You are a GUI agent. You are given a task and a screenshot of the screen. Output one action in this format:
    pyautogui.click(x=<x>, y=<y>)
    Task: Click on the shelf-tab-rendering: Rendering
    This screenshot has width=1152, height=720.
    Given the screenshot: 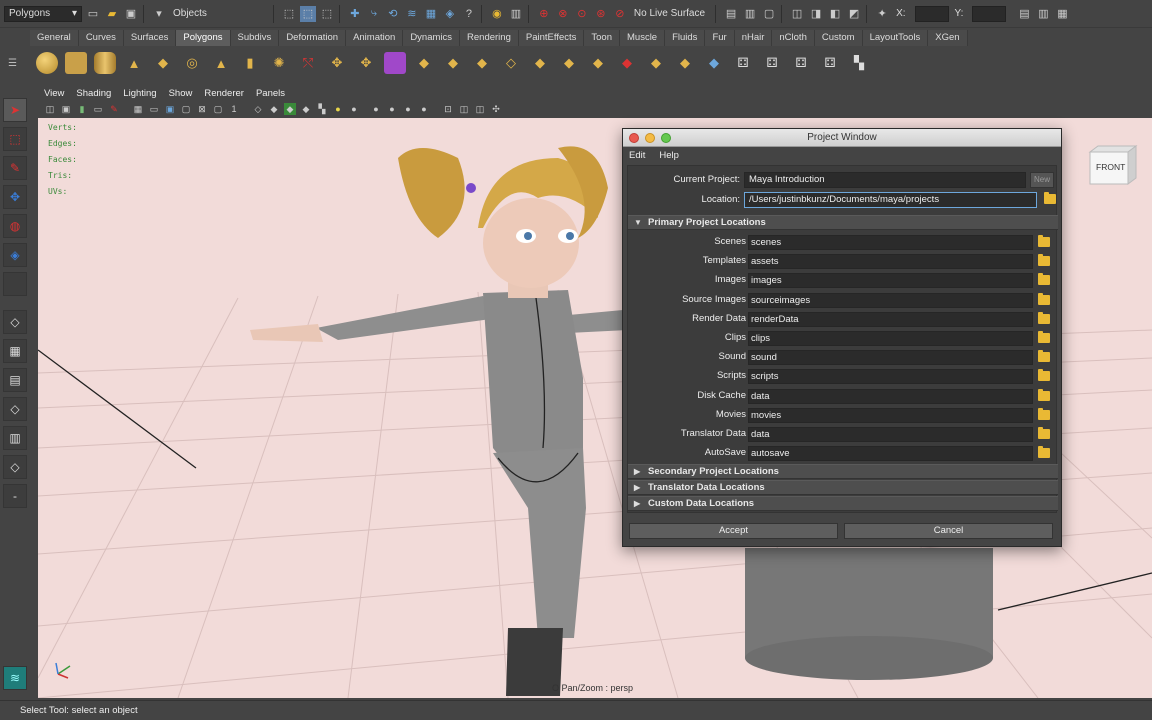 What is the action you would take?
    pyautogui.click(x=489, y=38)
    